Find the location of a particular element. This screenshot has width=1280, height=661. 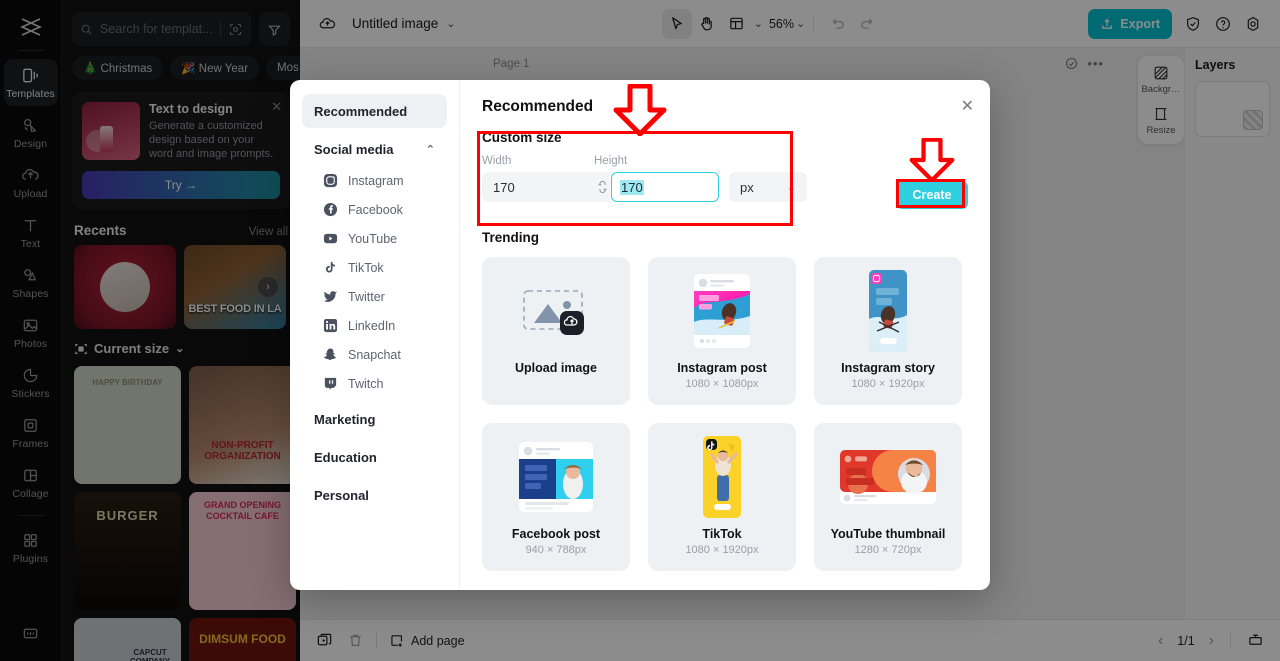

facebook-post-thumb is located at coordinates (556, 477).